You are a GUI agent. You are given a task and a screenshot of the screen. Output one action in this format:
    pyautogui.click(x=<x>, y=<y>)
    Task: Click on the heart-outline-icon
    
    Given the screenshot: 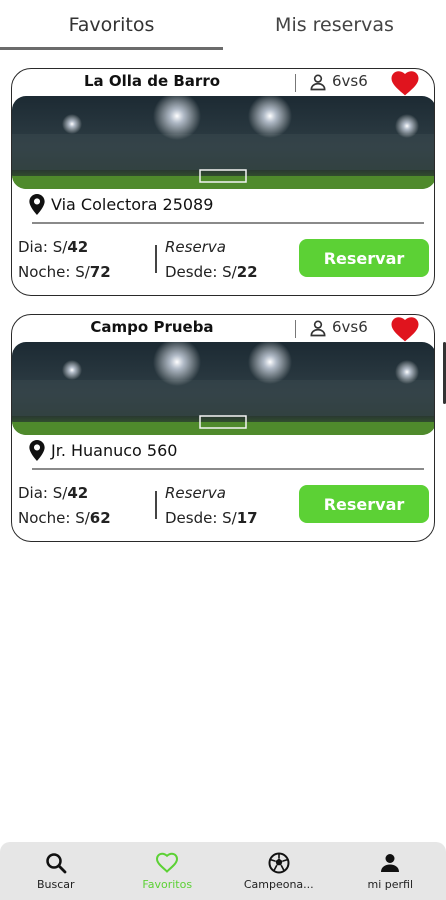 What is the action you would take?
    pyautogui.click(x=167, y=862)
    